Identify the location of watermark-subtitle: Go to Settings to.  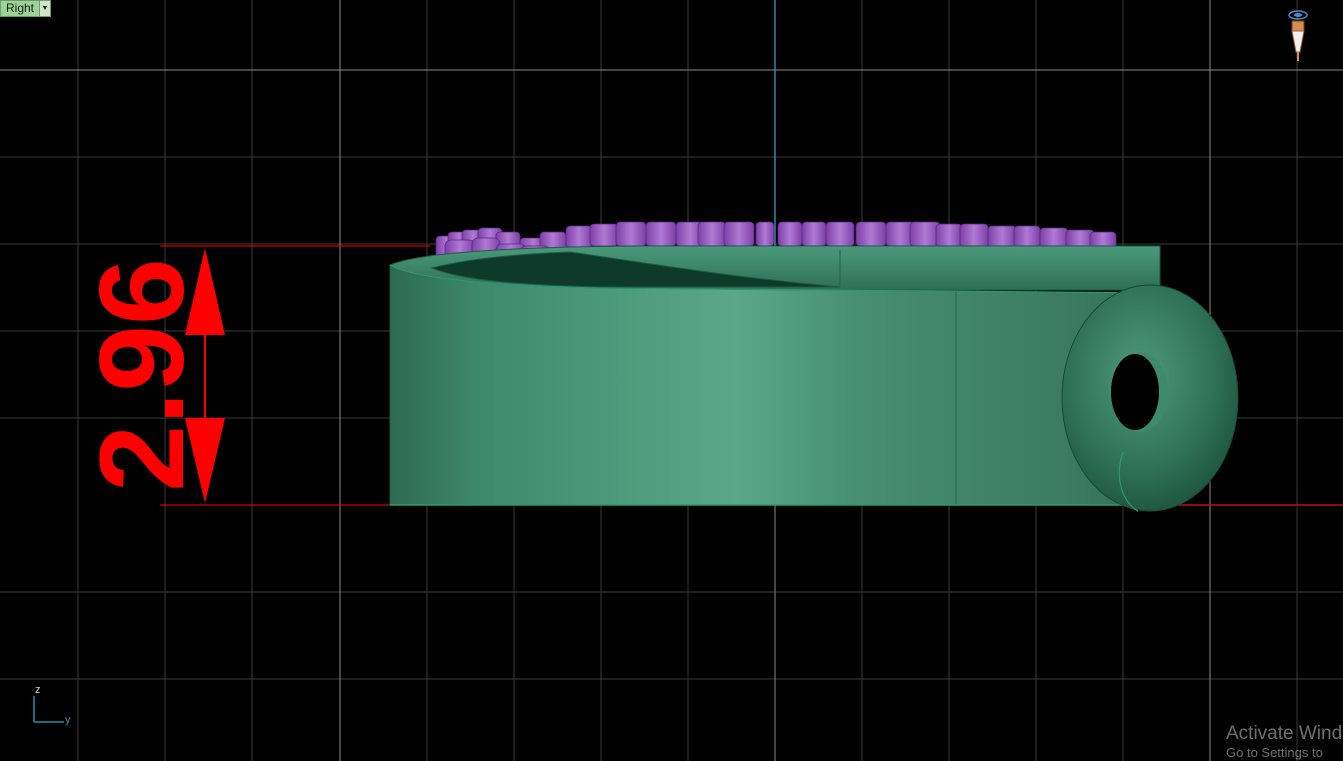
(1274, 752).